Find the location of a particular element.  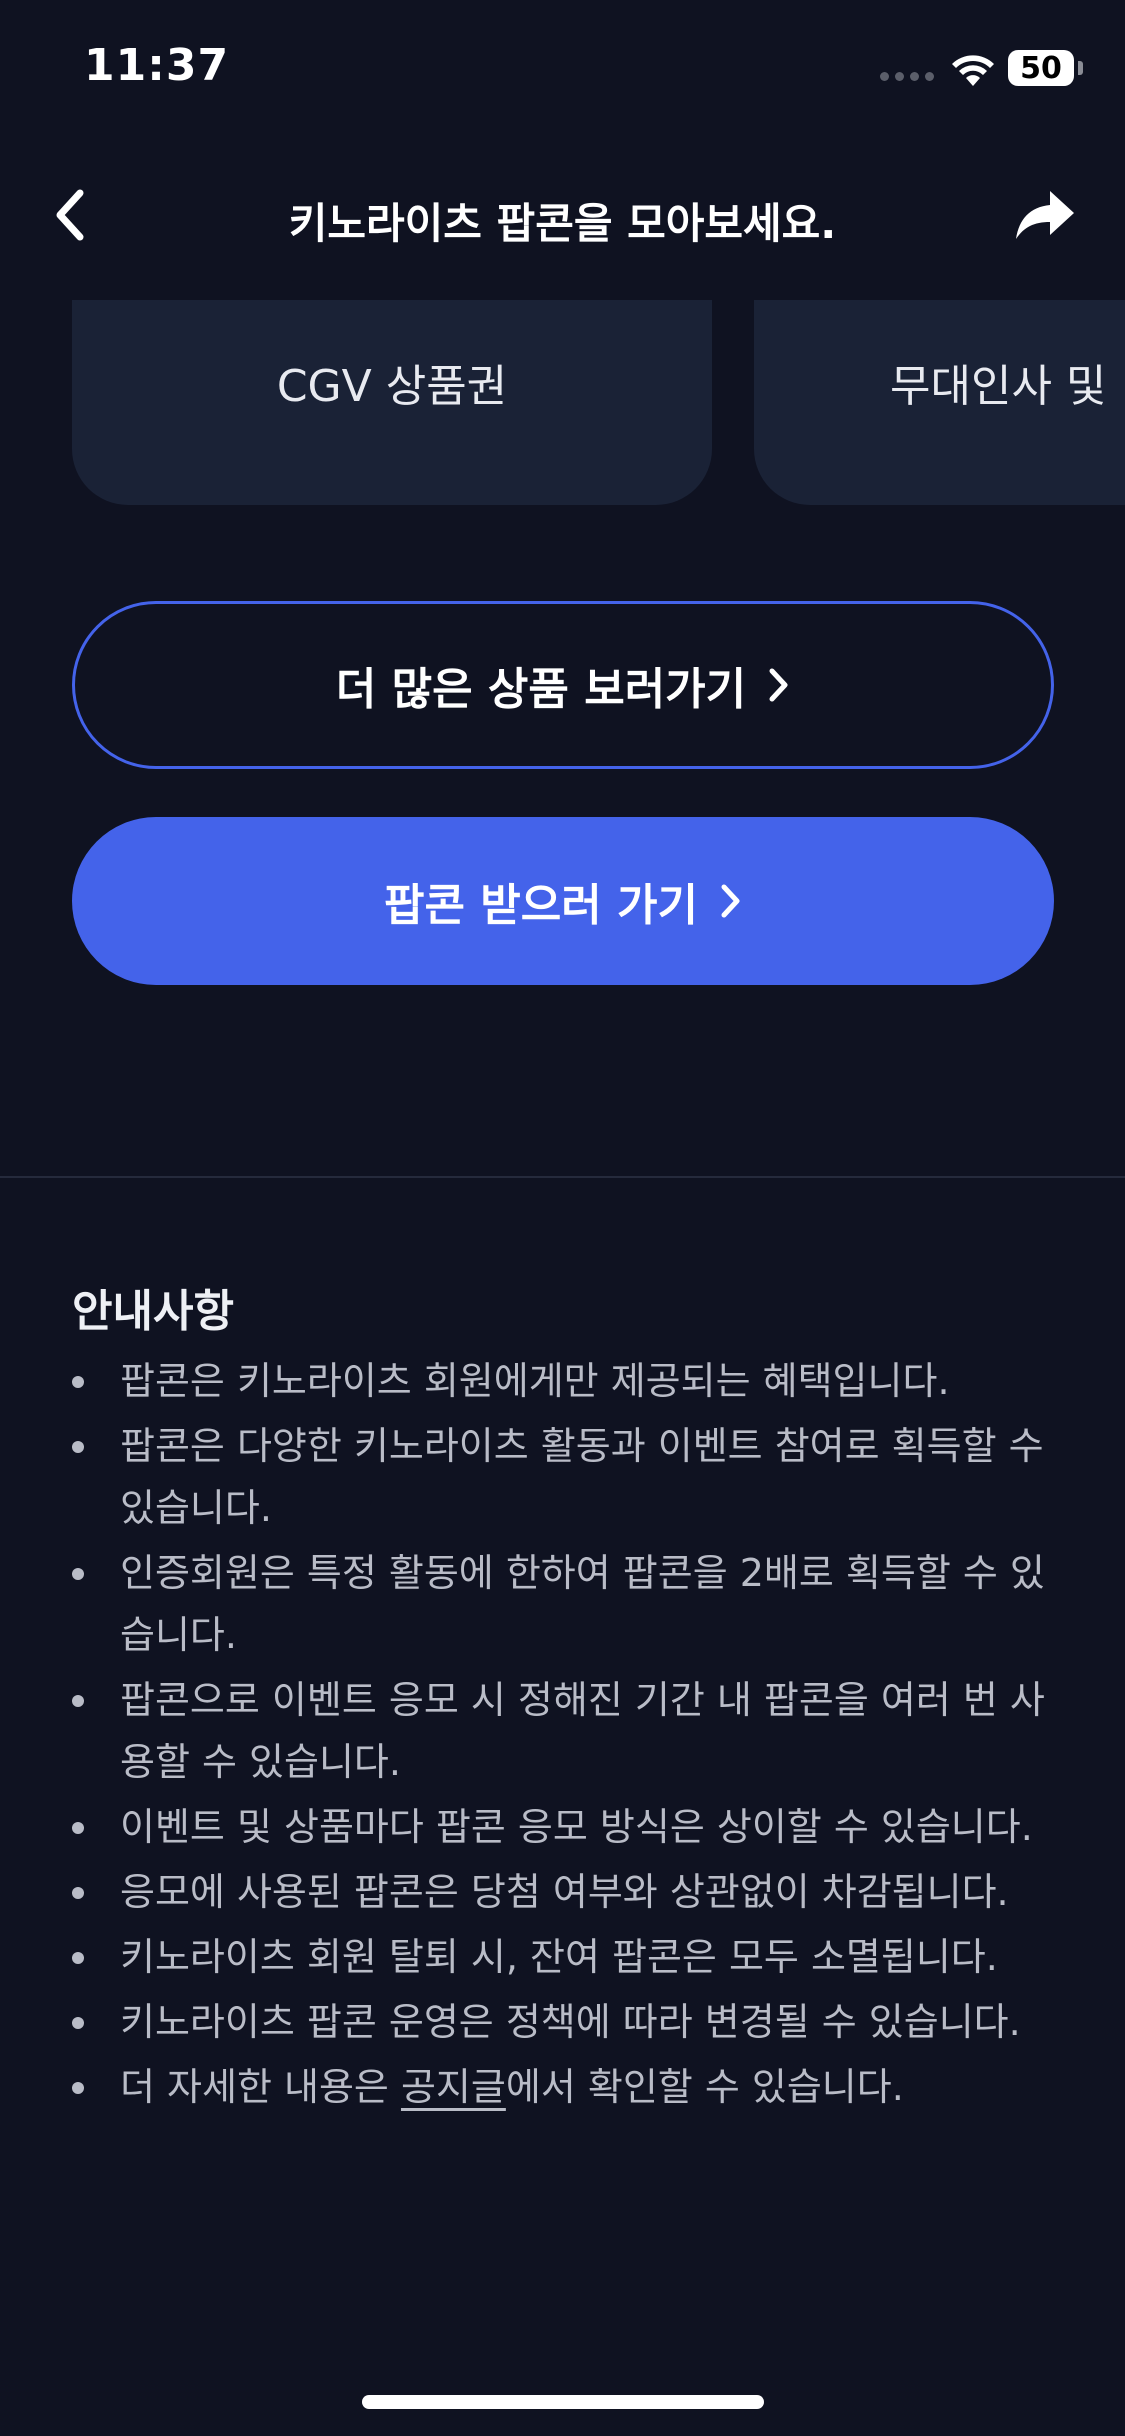

list-item: 팝콘은 다양한 키노라이츠 활동과 이벤트 참여로 획득할 수 있습니다. is located at coordinates (567, 1477).